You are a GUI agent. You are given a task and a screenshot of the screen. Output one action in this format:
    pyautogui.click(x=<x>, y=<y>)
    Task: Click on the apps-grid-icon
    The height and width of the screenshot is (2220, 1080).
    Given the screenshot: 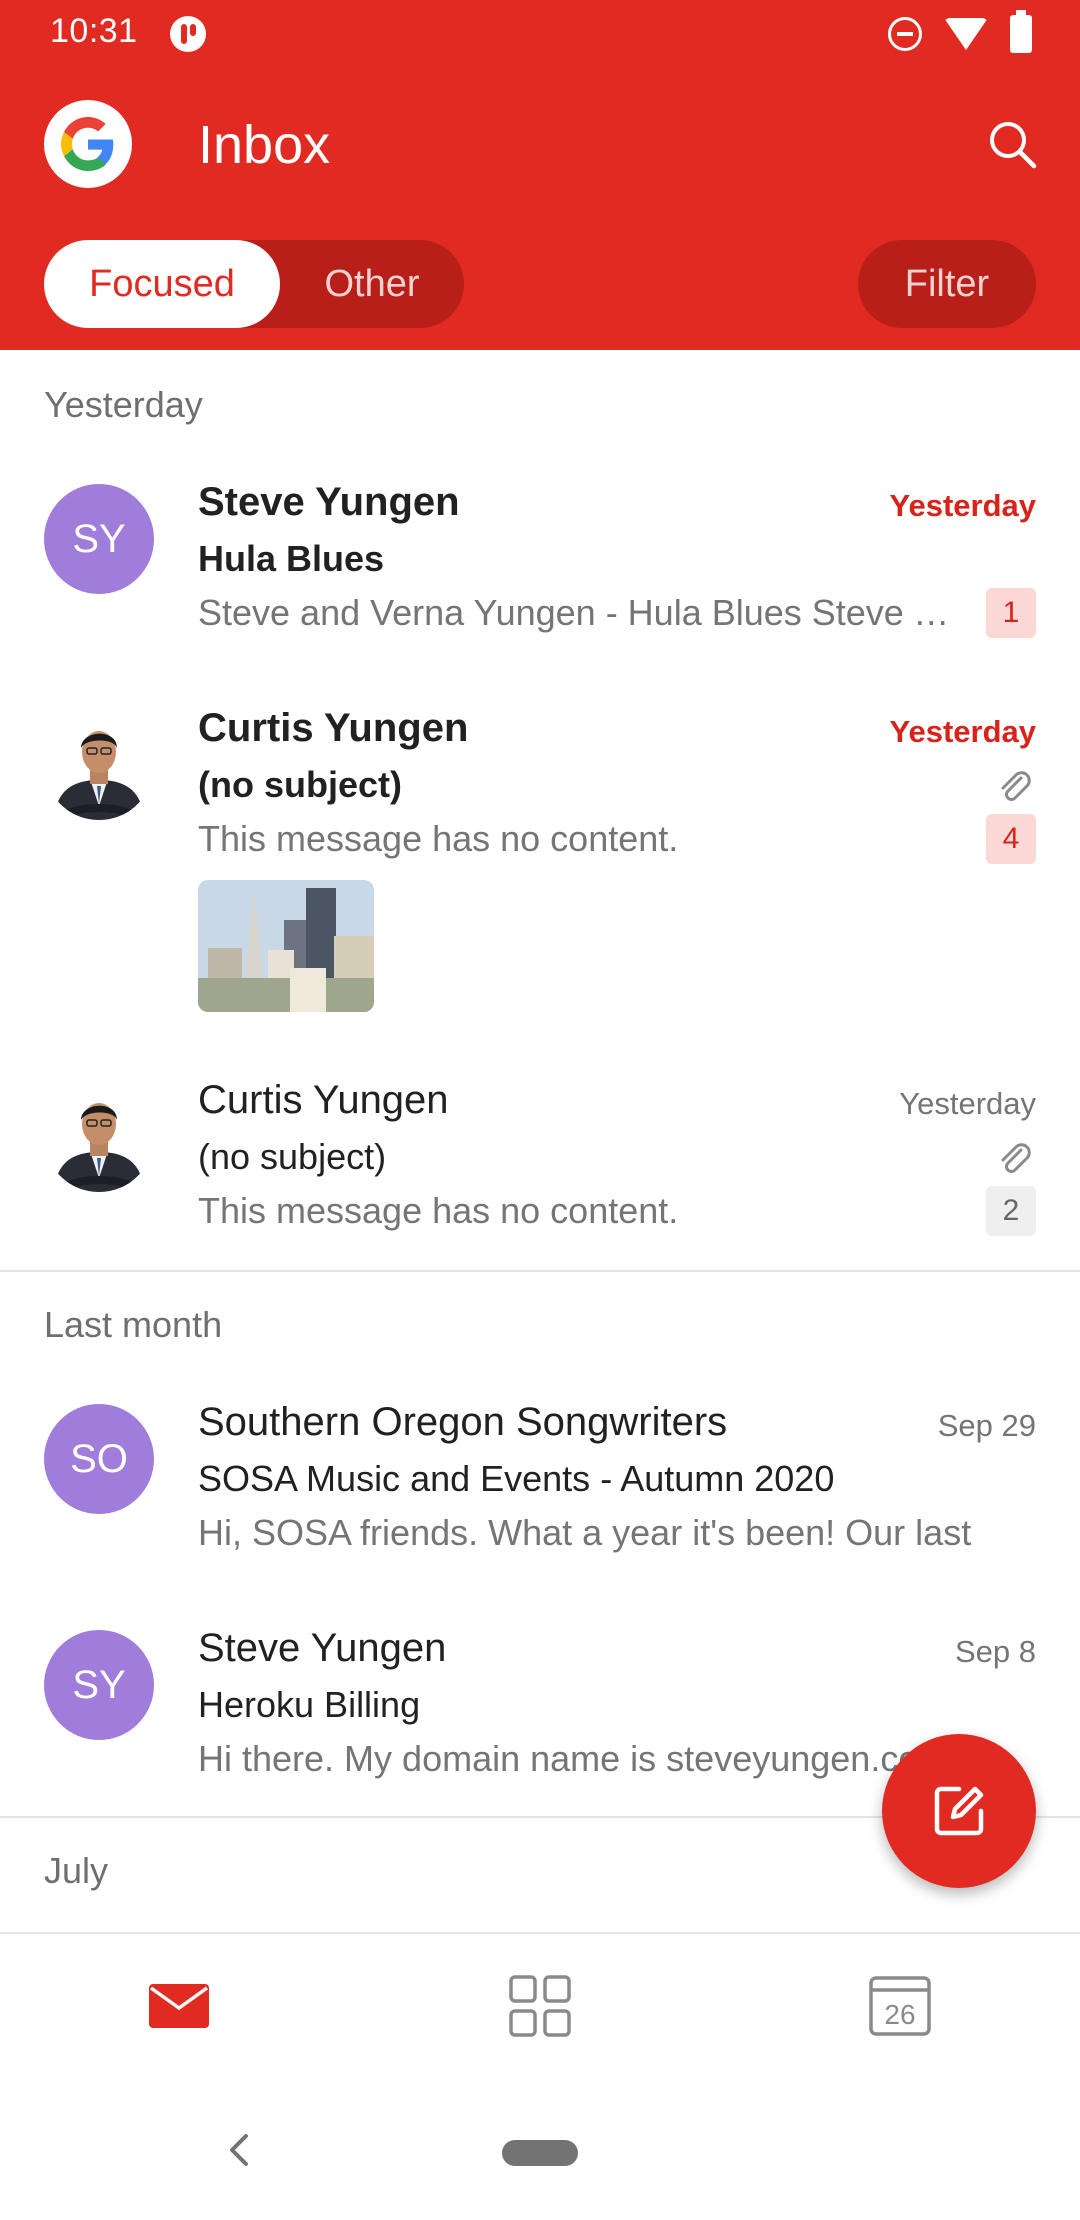 What is the action you would take?
    pyautogui.click(x=540, y=2006)
    